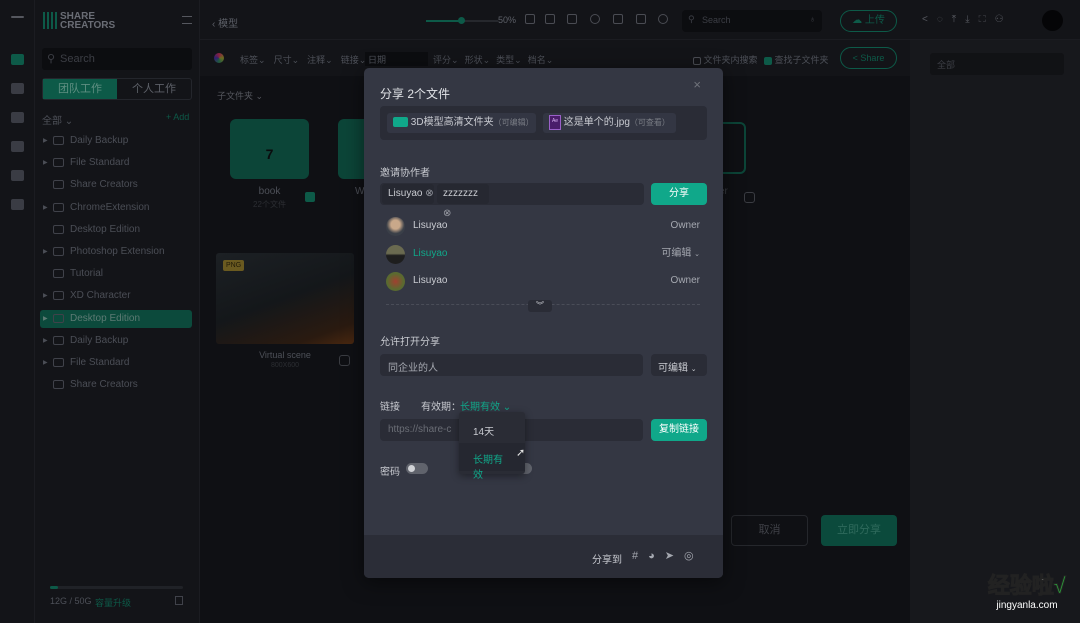  I want to click on back-breadcrumb: ‹ 模型, so click(225, 22).